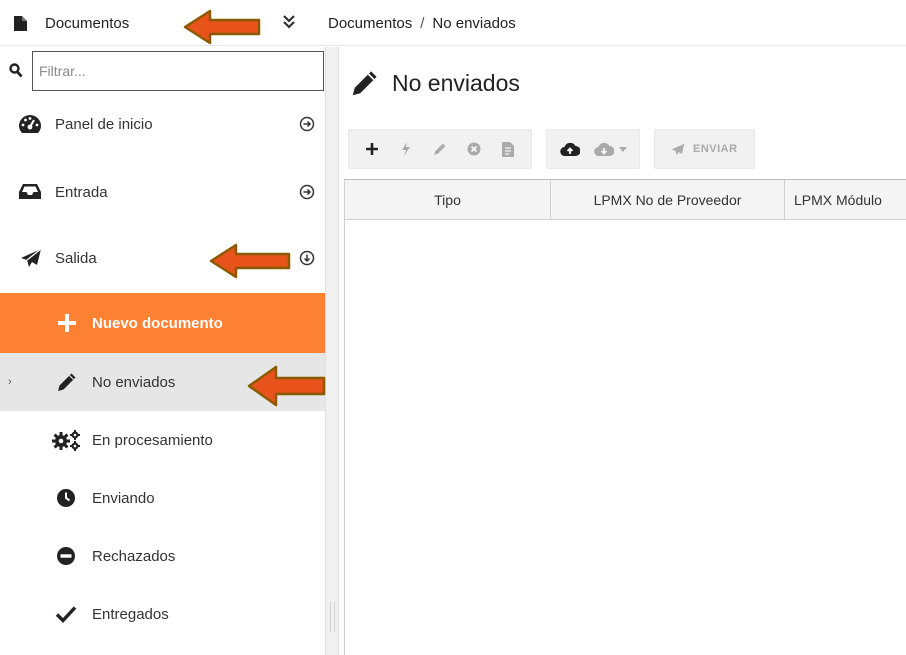 The image size is (906, 655). I want to click on column-header-proveedor: LPMX No de Proveedor, so click(668, 200).